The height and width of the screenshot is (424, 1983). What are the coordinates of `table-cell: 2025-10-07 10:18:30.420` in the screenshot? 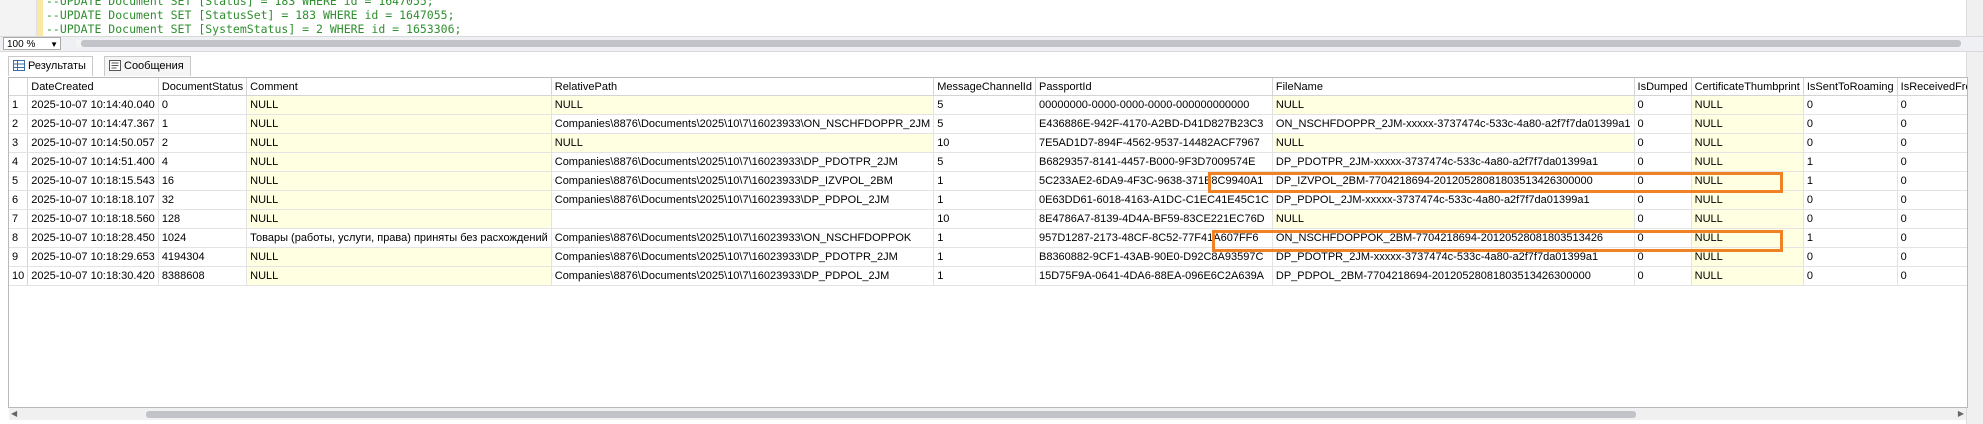 It's located at (93, 276).